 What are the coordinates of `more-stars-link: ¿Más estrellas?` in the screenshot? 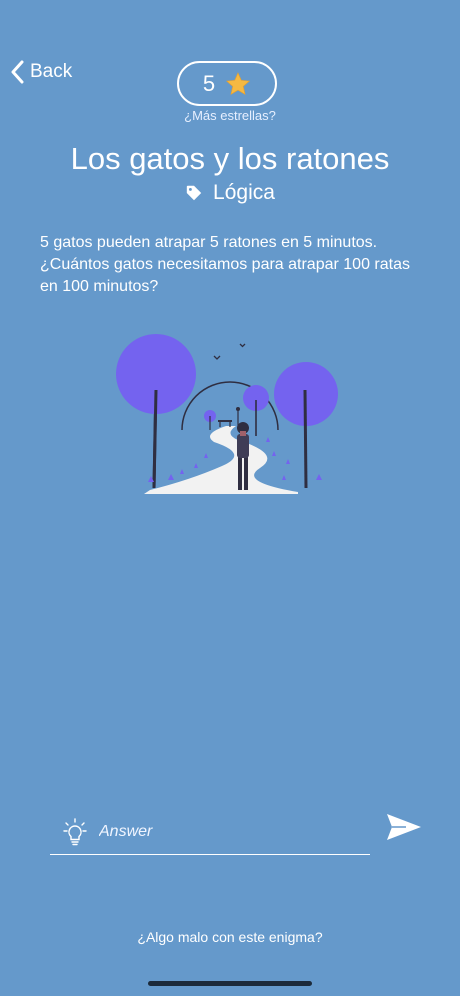 It's located at (230, 115).